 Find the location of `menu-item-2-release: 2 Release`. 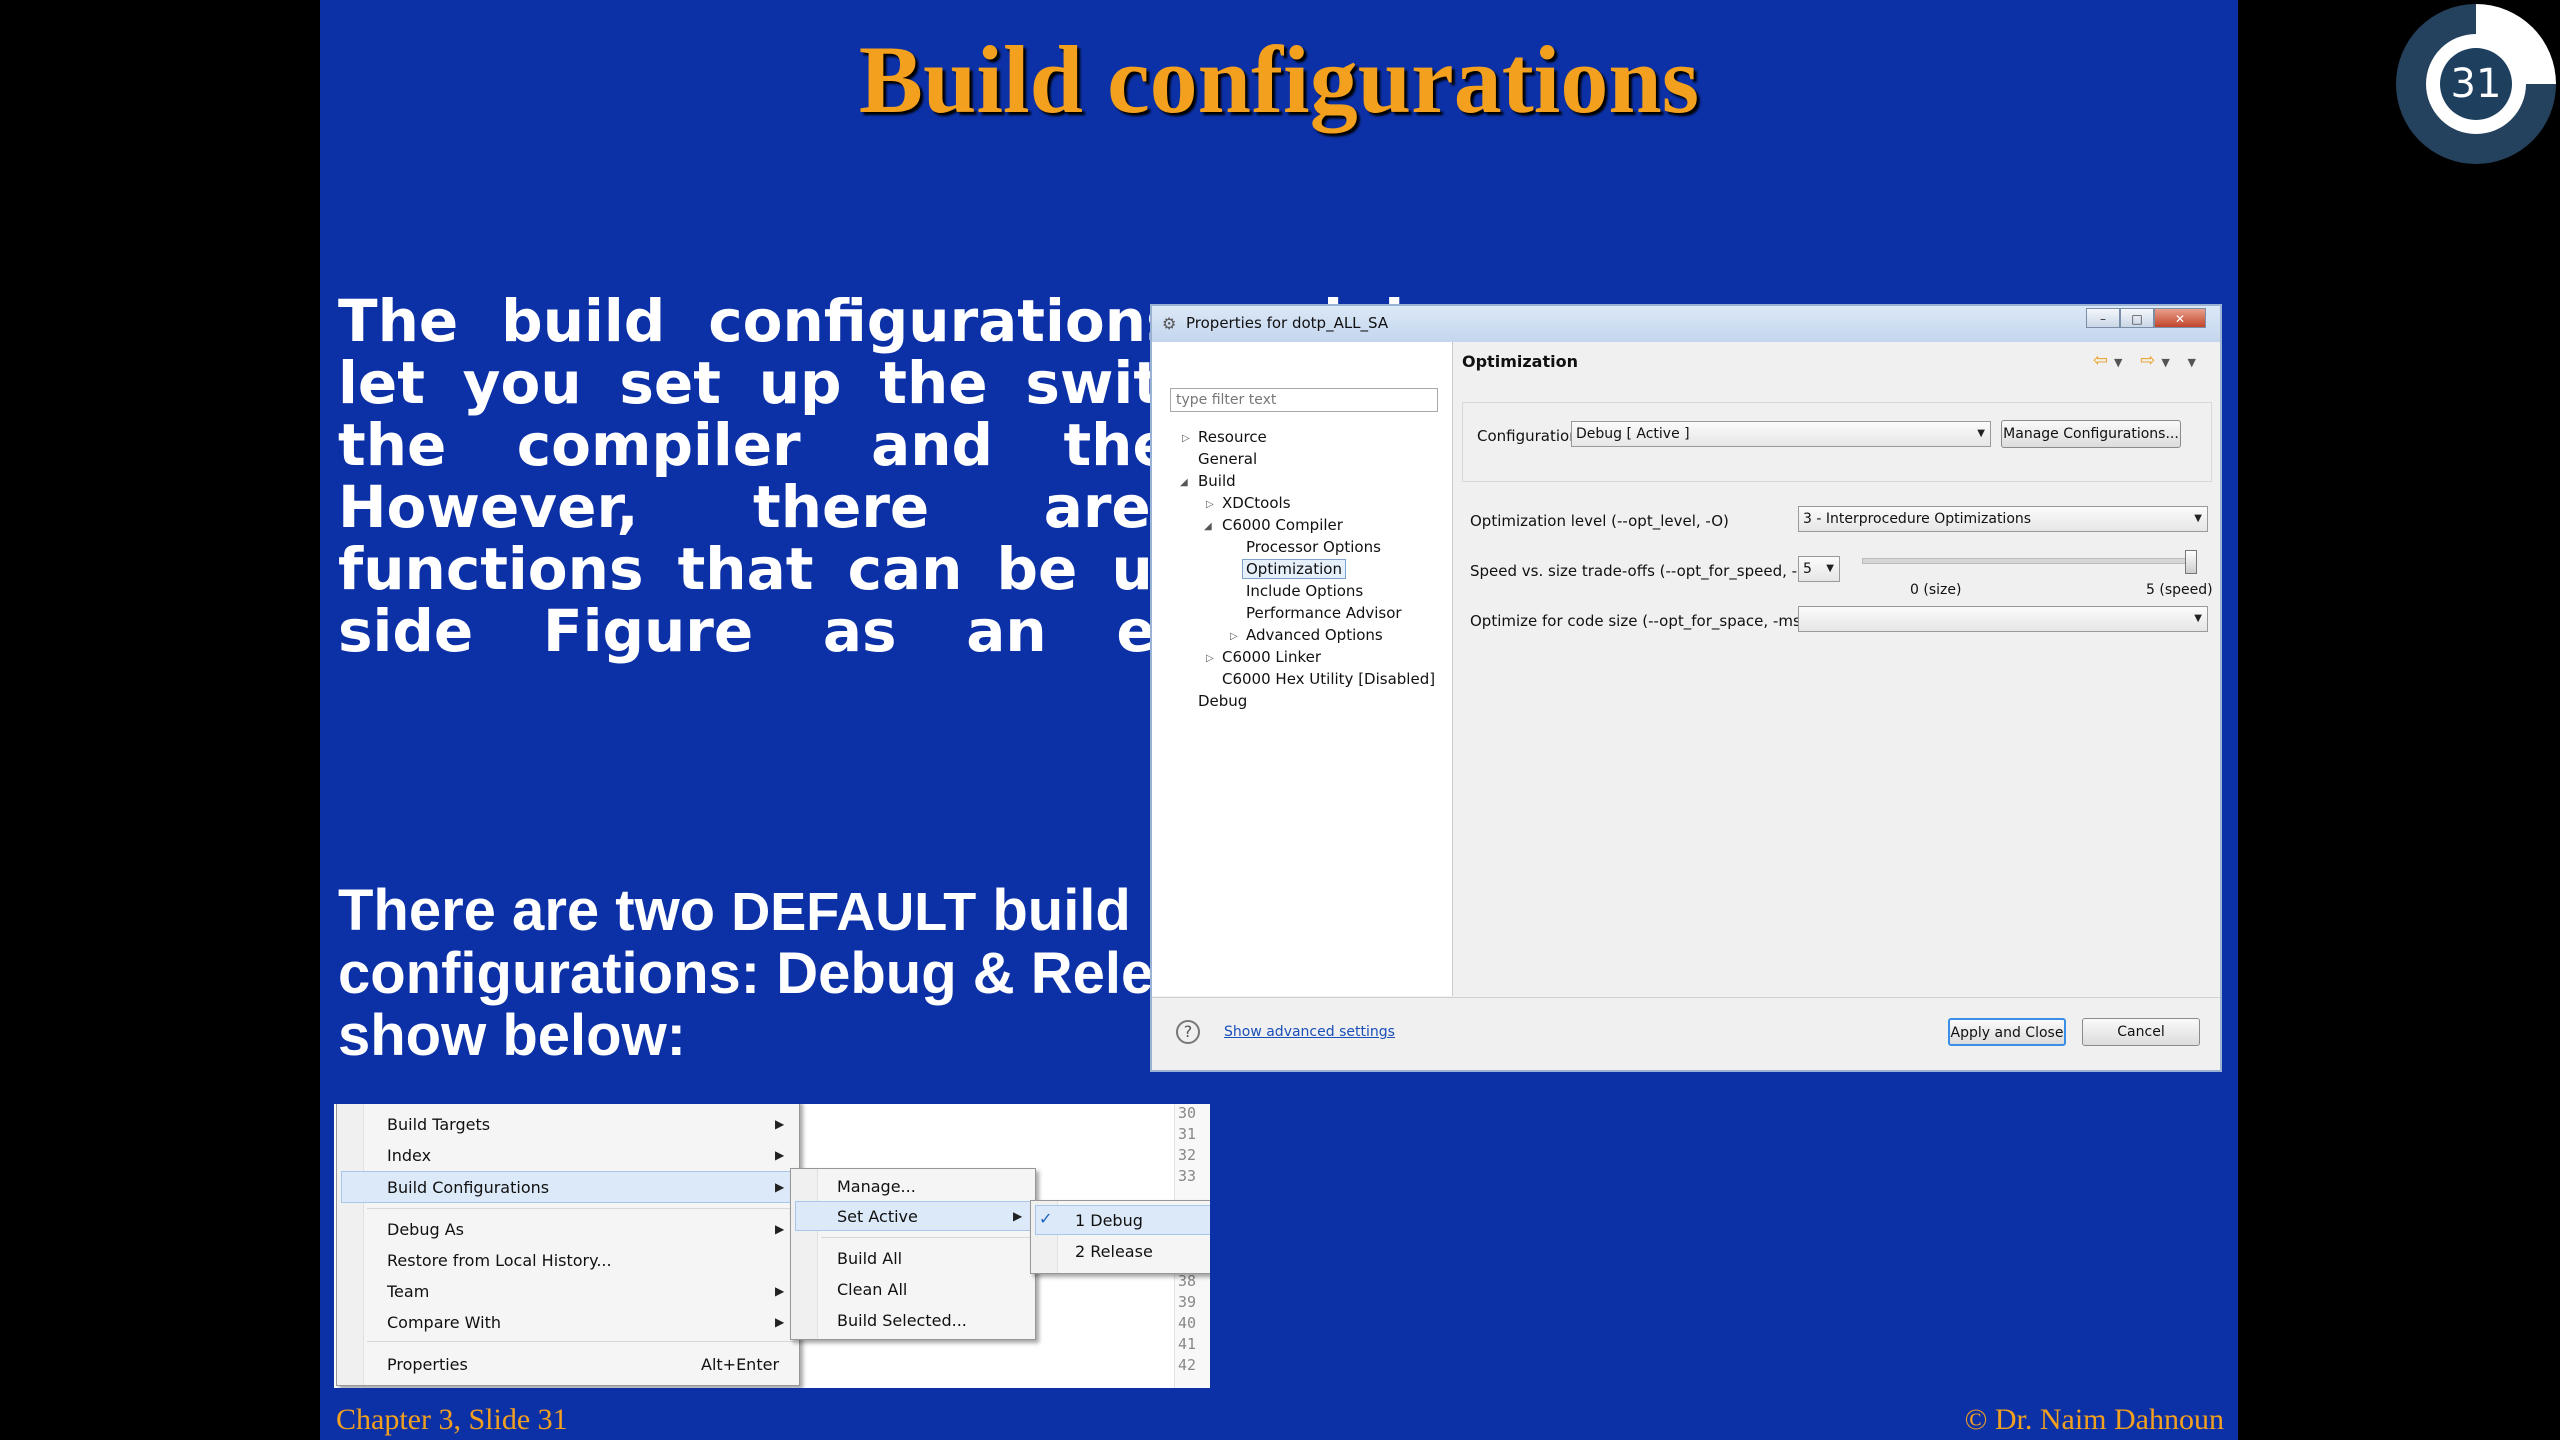

menu-item-2-release: 2 Release is located at coordinates (1114, 1251).